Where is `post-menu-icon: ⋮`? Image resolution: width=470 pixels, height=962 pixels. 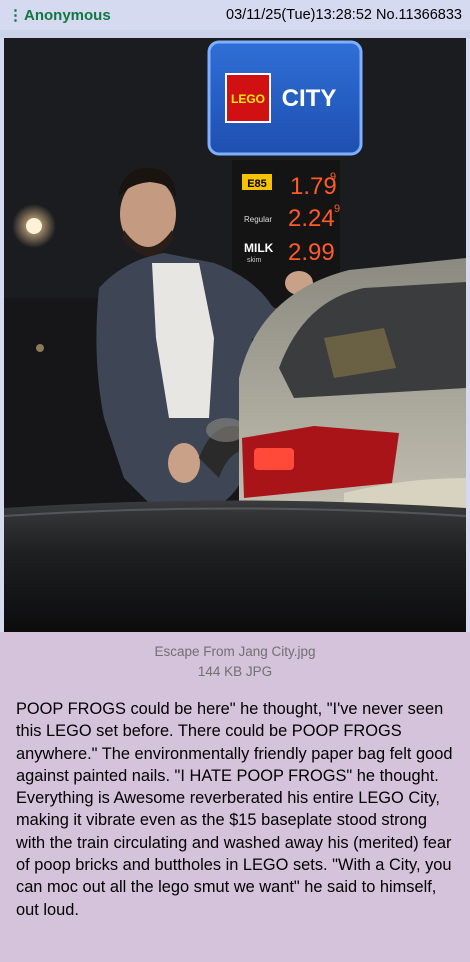
post-menu-icon: ⋮ is located at coordinates (15, 15).